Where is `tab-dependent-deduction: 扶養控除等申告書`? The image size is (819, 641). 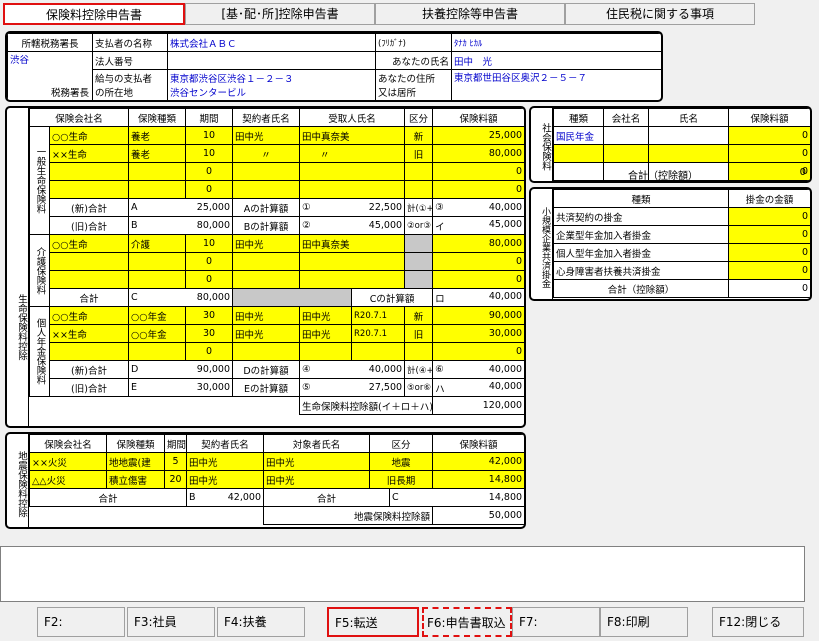
tab-dependent-deduction: 扶養控除等申告書 is located at coordinates (470, 14).